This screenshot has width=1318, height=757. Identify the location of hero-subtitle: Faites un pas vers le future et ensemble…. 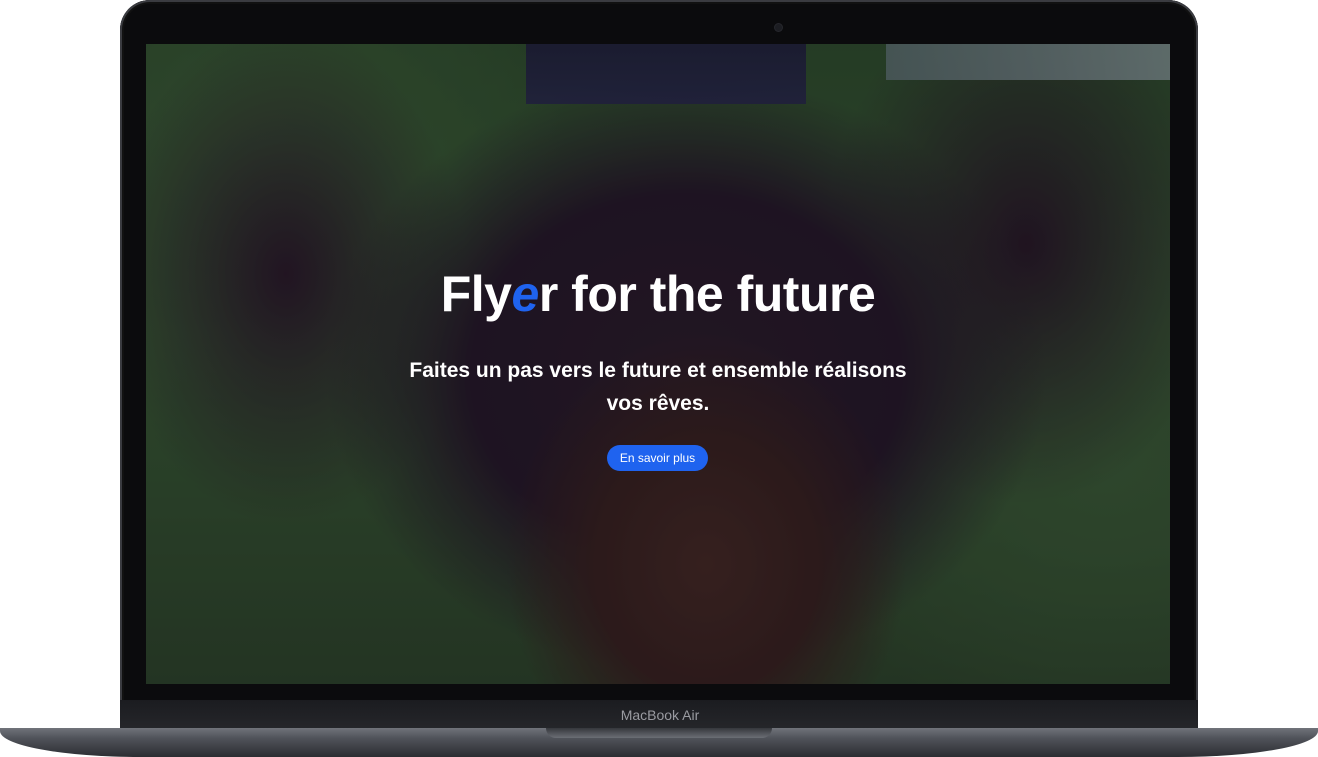
(658, 387).